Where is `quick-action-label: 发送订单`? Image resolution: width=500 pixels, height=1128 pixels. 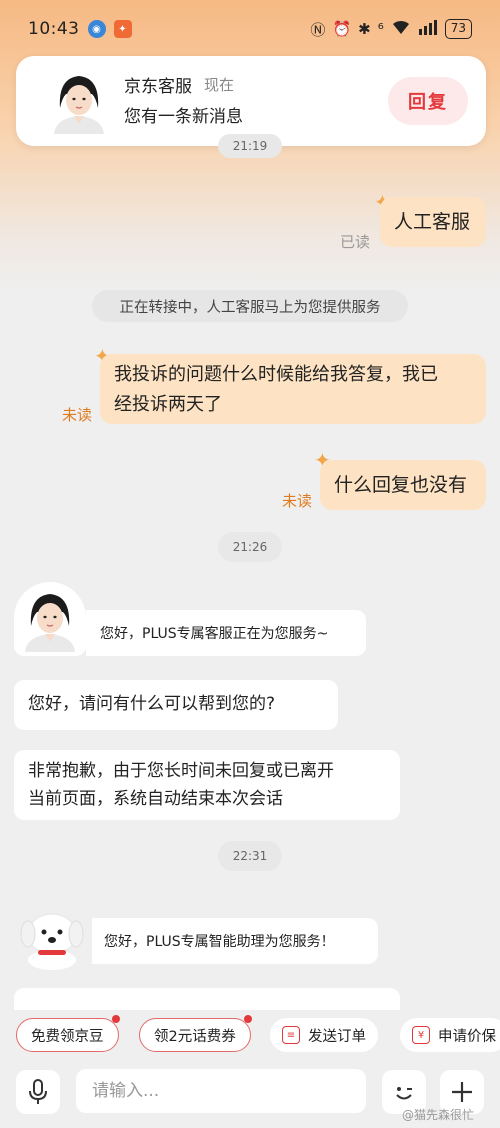
quick-action-label: 发送订单 is located at coordinates (337, 1036).